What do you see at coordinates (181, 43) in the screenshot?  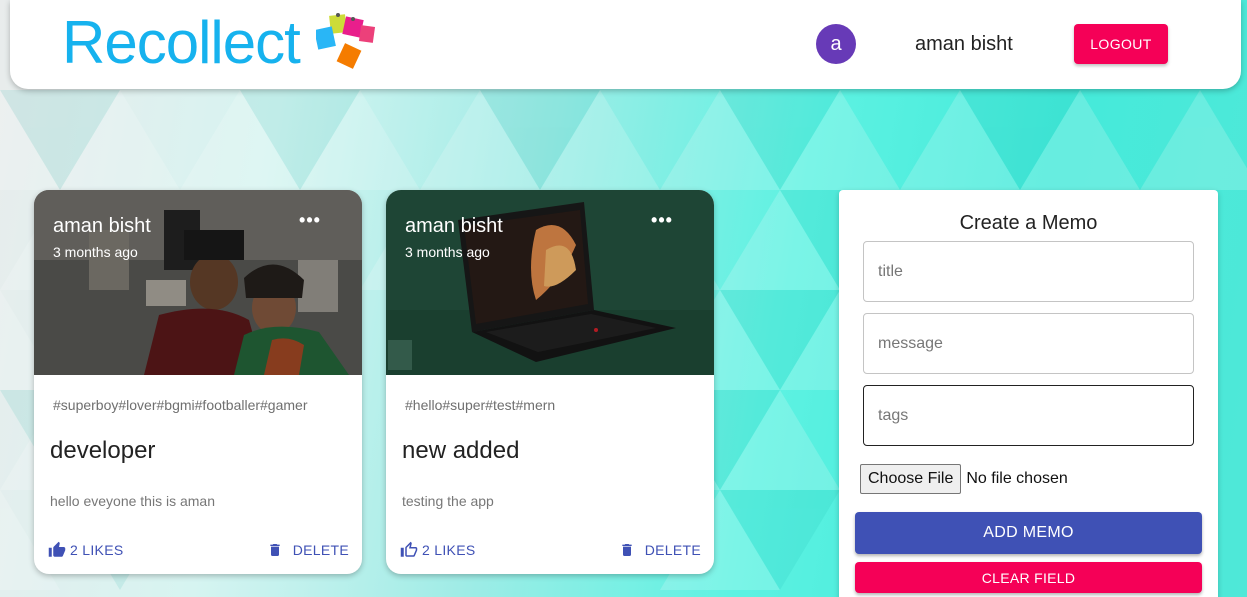 I see `brand-title: Recollect` at bounding box center [181, 43].